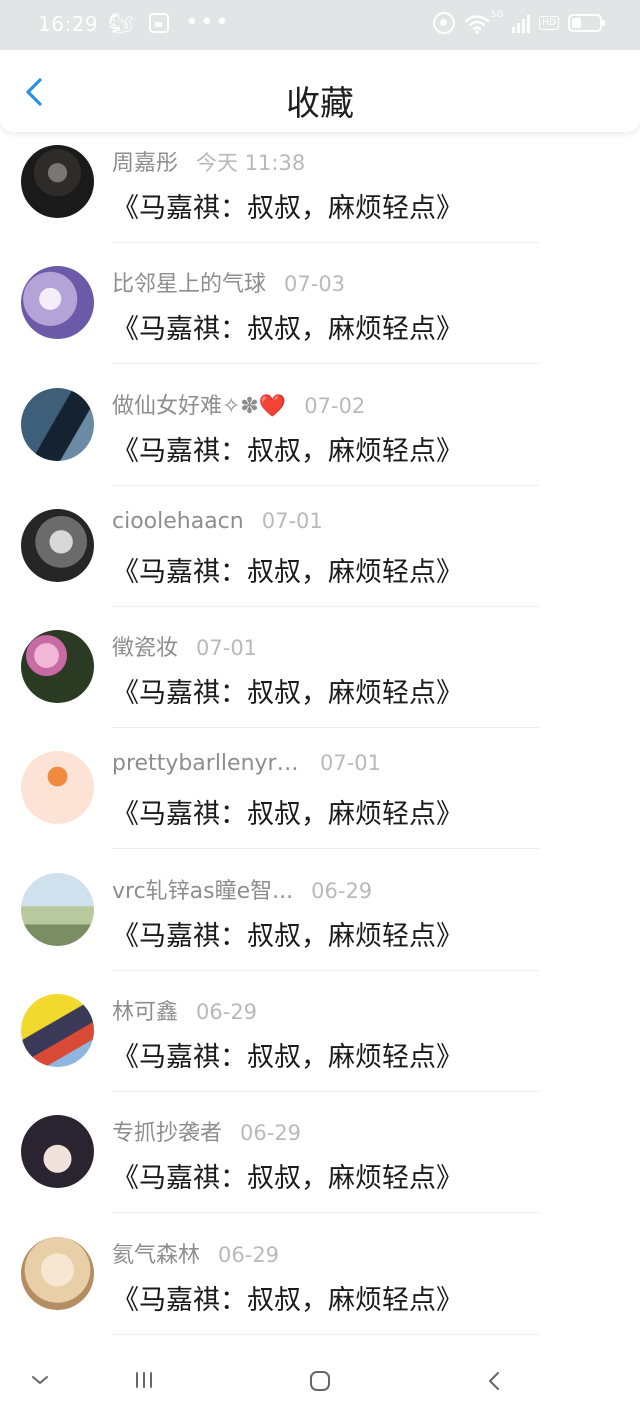 Image resolution: width=640 pixels, height=1422 pixels. I want to click on list-item: 氦气森林 06-29 《马嘉祺：叔叔，麻烦轻点》, so click(320, 1284).